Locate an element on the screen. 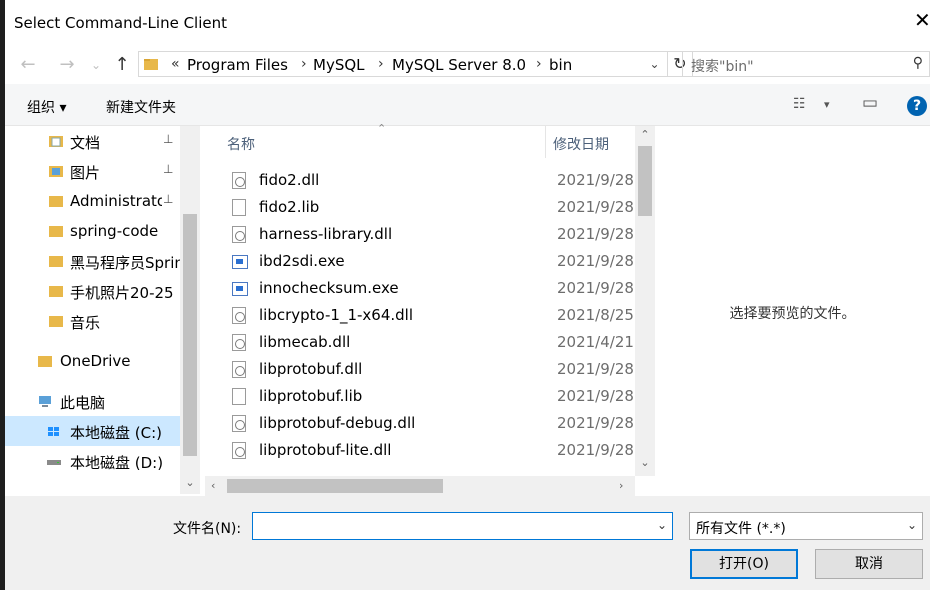 This screenshot has height=590, width=930. address-dropdown-icon: ⌄ is located at coordinates (654, 64).